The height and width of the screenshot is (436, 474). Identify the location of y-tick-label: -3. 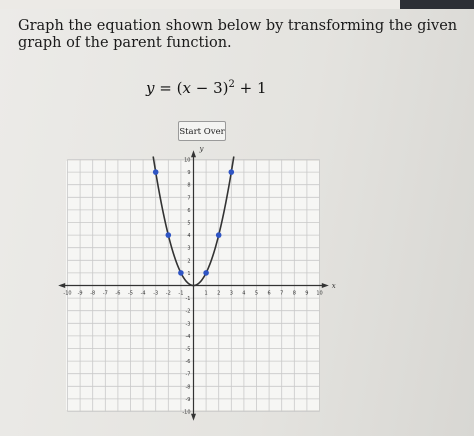
(188, 324).